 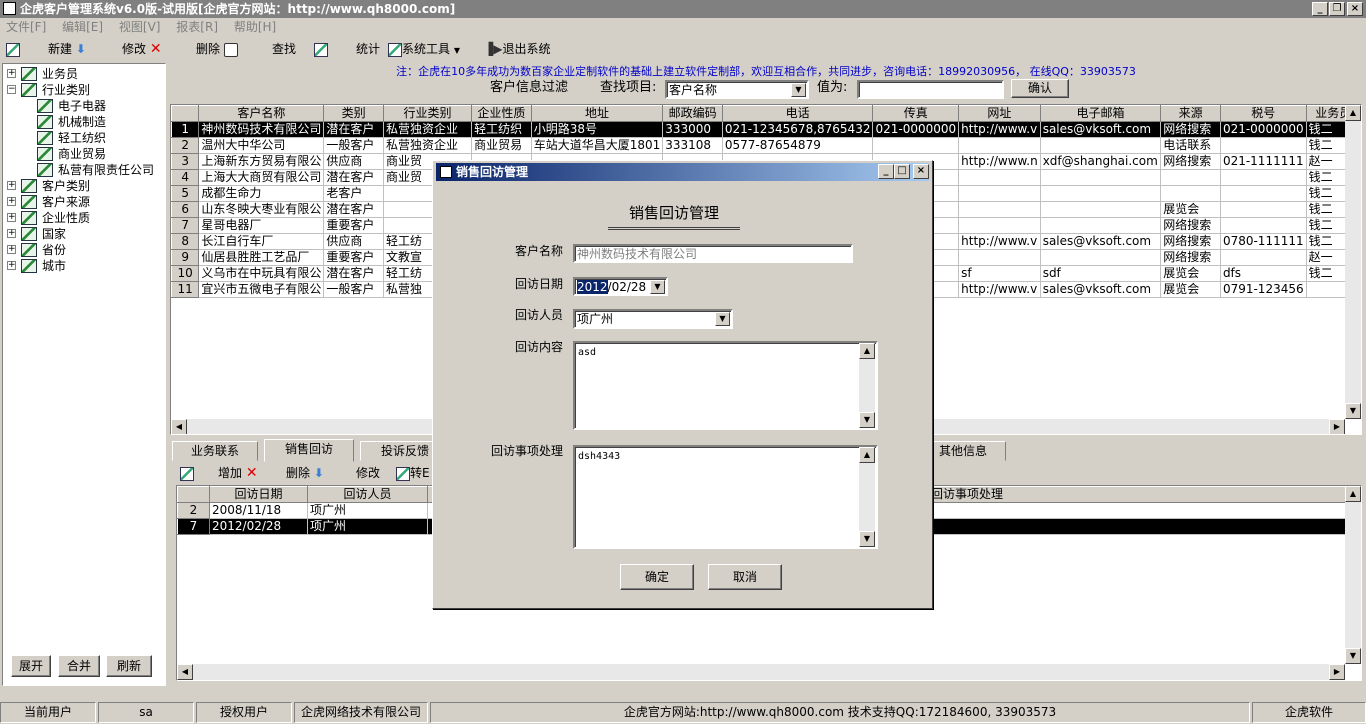 What do you see at coordinates (592, 287) in the screenshot?
I see `date-year-part: 2012` at bounding box center [592, 287].